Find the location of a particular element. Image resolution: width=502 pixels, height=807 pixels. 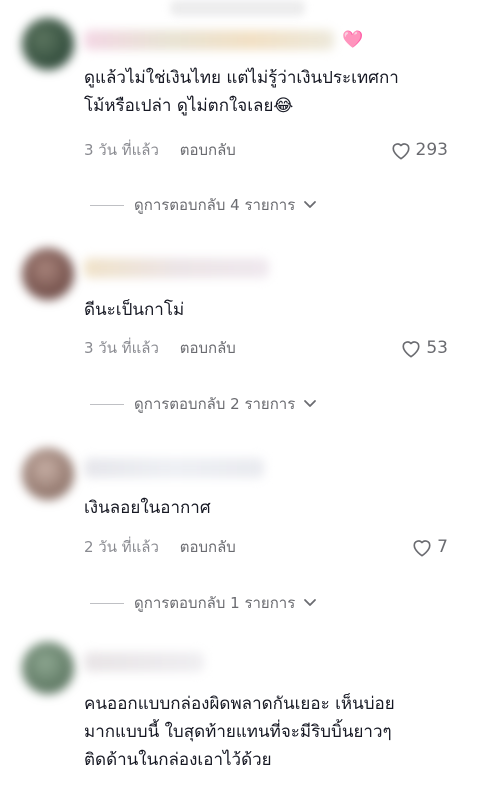

view-replies-button: ดูการตอบกลับ 4 รายการ is located at coordinates (203, 205).